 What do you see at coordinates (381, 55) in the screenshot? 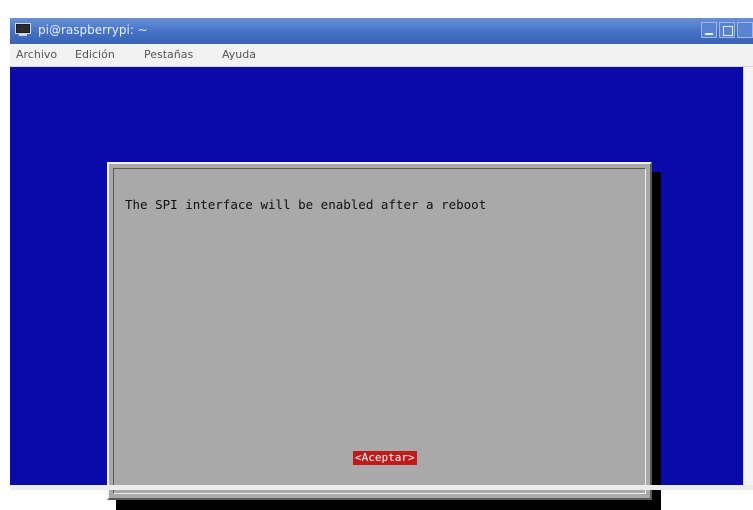
I see `menu-bar: Archivo Edición Pestañas Ayuda` at bounding box center [381, 55].